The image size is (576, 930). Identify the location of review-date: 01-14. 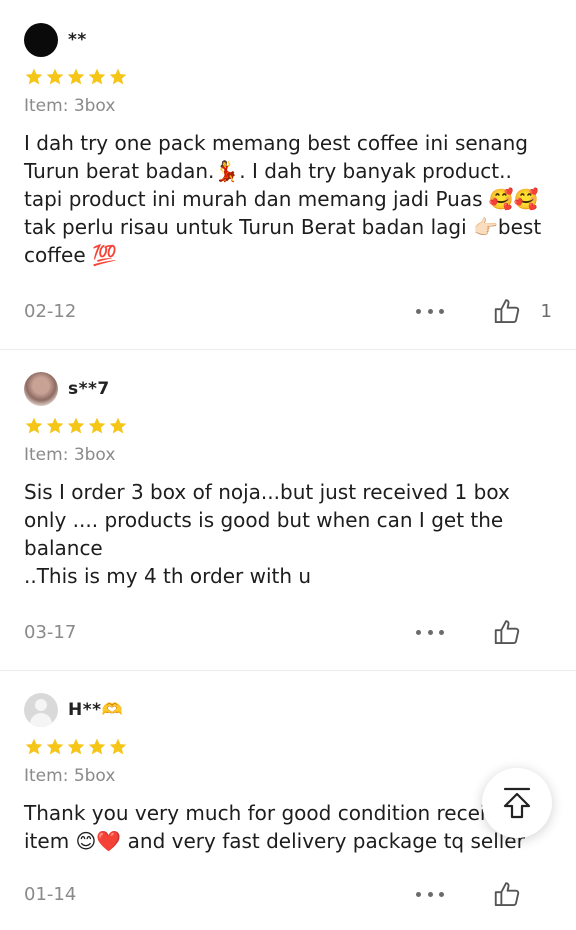
(50, 894).